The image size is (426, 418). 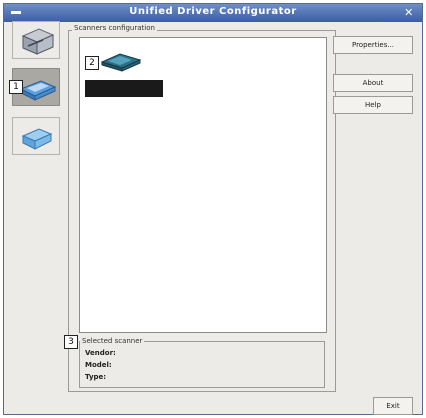 What do you see at coordinates (98, 365) in the screenshot?
I see `model-label: Model:` at bounding box center [98, 365].